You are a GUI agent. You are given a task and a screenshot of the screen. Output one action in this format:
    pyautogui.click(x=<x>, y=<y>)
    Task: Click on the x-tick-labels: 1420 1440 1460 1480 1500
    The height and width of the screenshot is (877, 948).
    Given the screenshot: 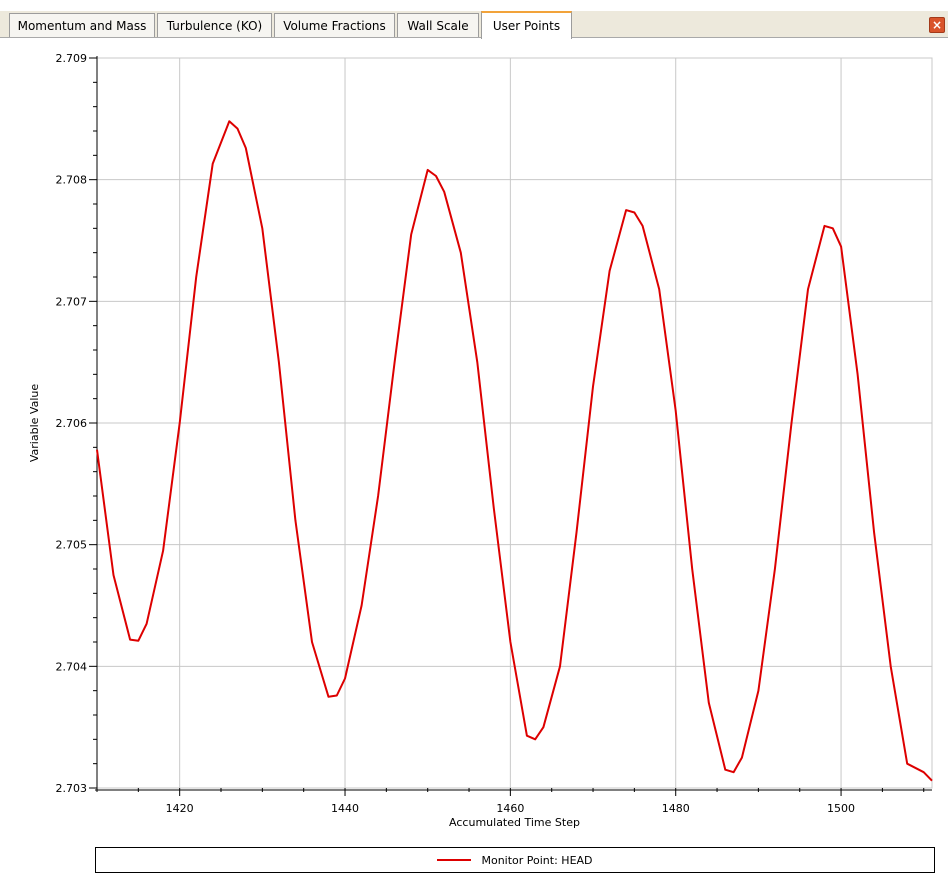 What is the action you would take?
    pyautogui.click(x=510, y=808)
    